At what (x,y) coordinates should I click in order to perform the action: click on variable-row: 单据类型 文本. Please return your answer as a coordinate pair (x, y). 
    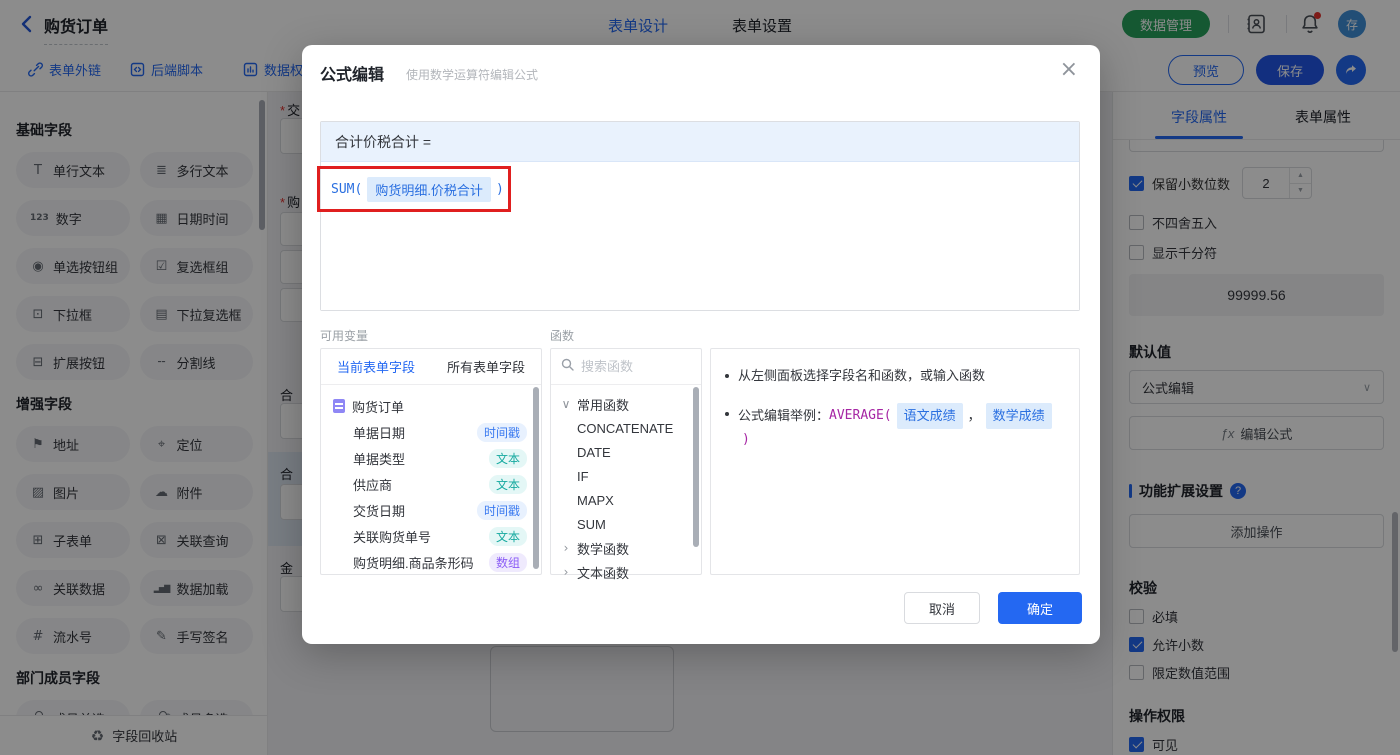
    Looking at the image, I should click on (431, 458).